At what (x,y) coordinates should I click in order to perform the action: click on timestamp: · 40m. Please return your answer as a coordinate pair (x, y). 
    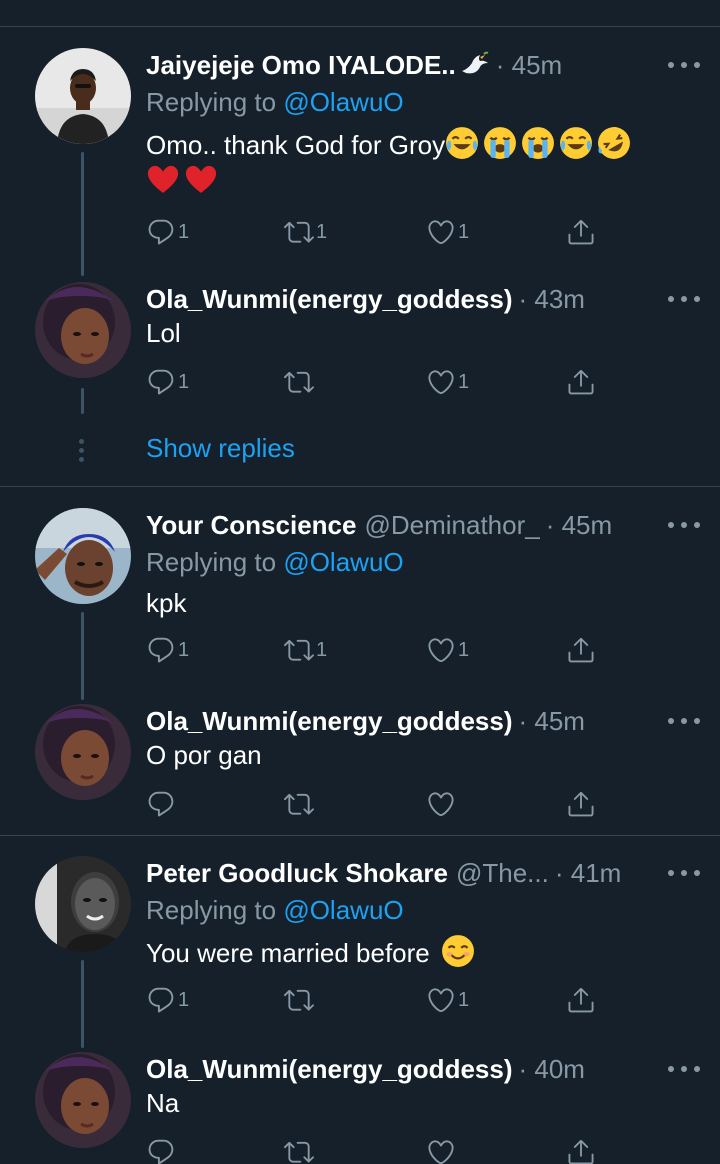
    Looking at the image, I should click on (552, 1069).